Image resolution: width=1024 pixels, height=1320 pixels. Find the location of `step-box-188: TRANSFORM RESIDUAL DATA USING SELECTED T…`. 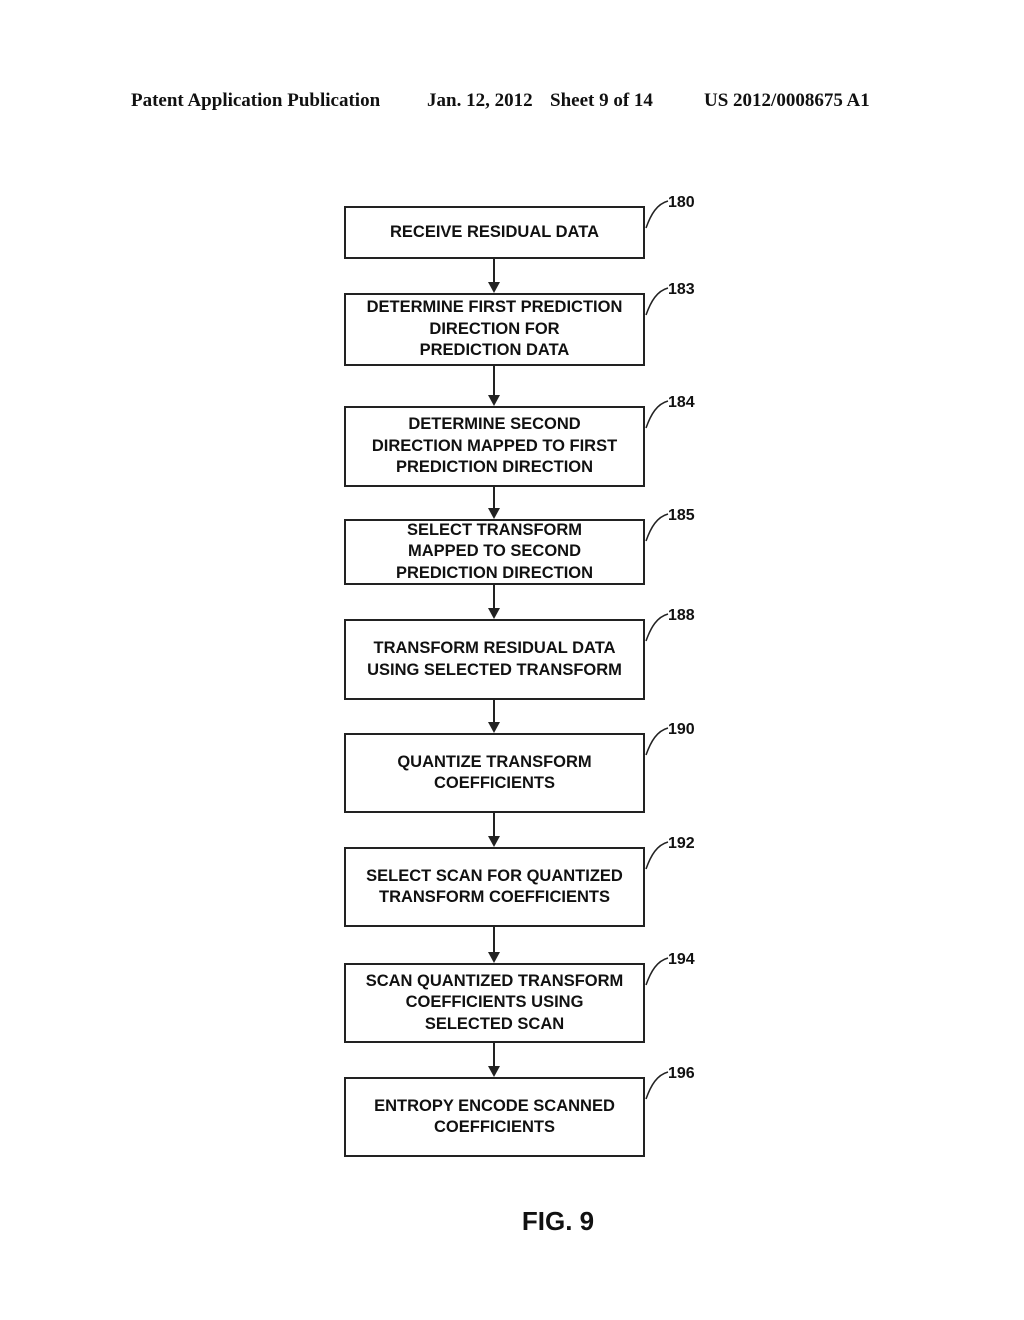

step-box-188: TRANSFORM RESIDUAL DATA USING SELECTED T… is located at coordinates (494, 659).